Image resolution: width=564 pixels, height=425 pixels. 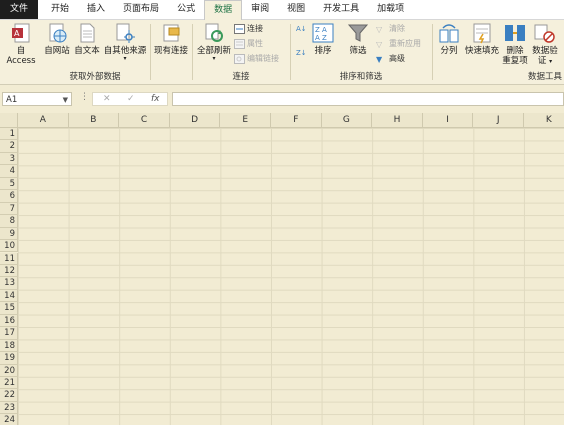 I want to click on tab-addins: 加载项, so click(x=390, y=9).